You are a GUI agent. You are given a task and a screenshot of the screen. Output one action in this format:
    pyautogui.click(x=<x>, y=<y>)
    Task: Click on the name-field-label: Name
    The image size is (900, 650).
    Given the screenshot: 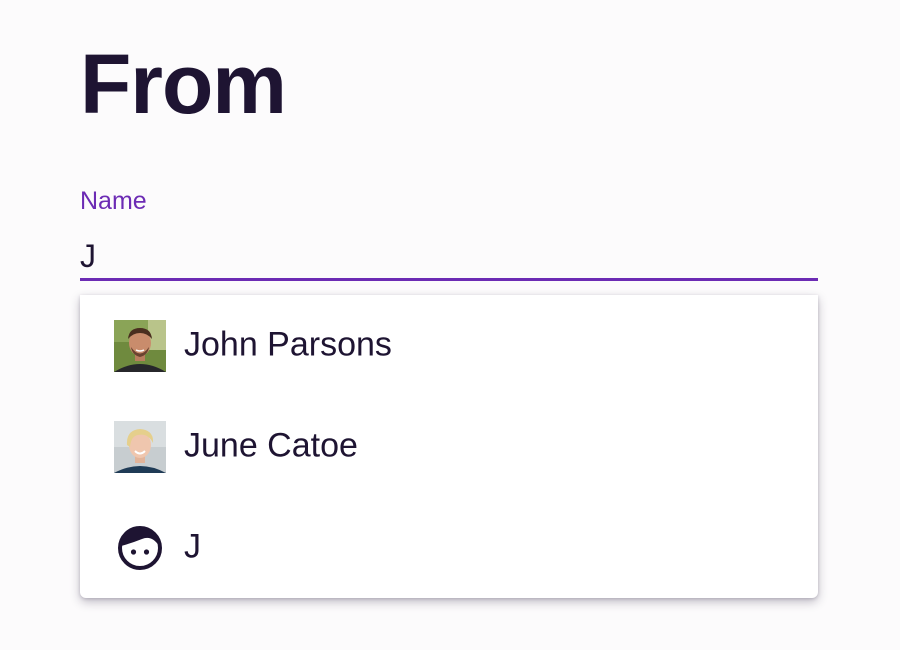 What is the action you would take?
    pyautogui.click(x=113, y=201)
    